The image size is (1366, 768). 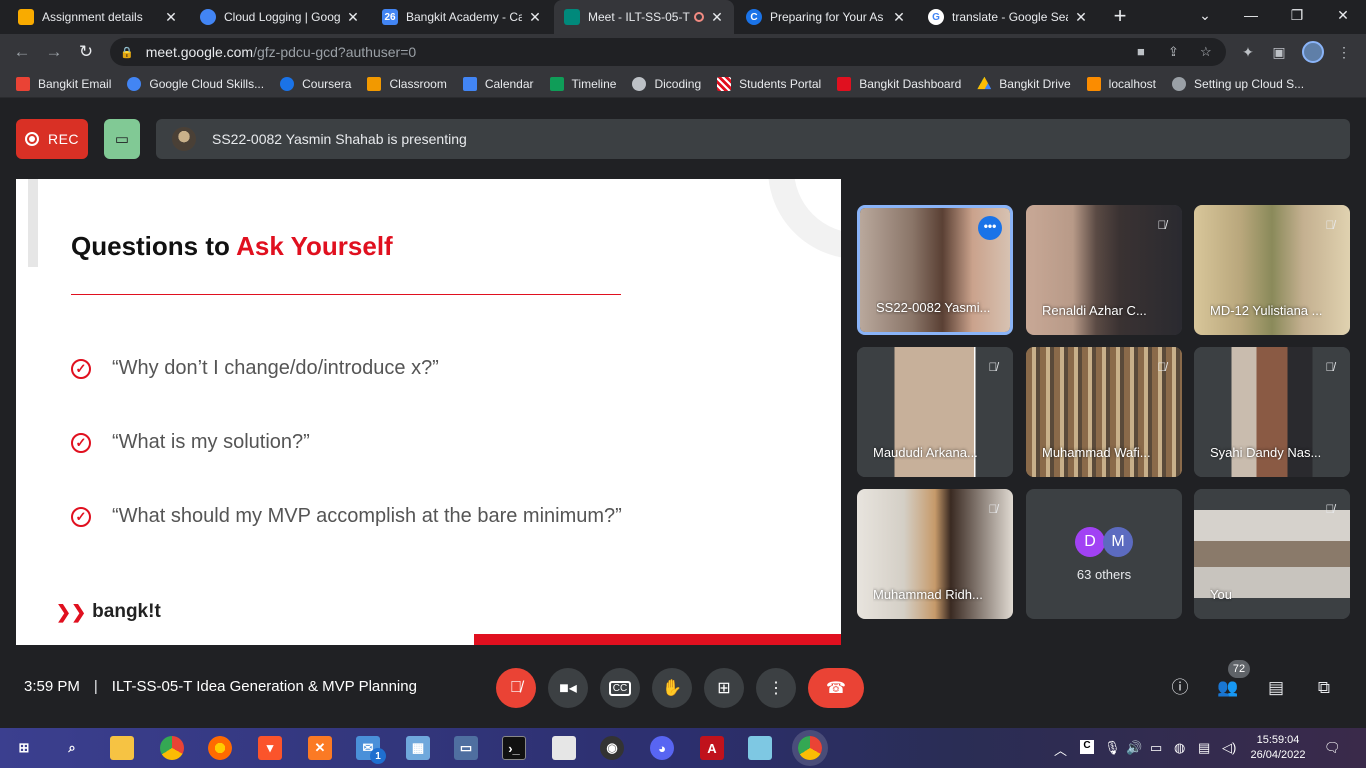 I want to click on terminal-icon: ›_, so click(x=514, y=748).